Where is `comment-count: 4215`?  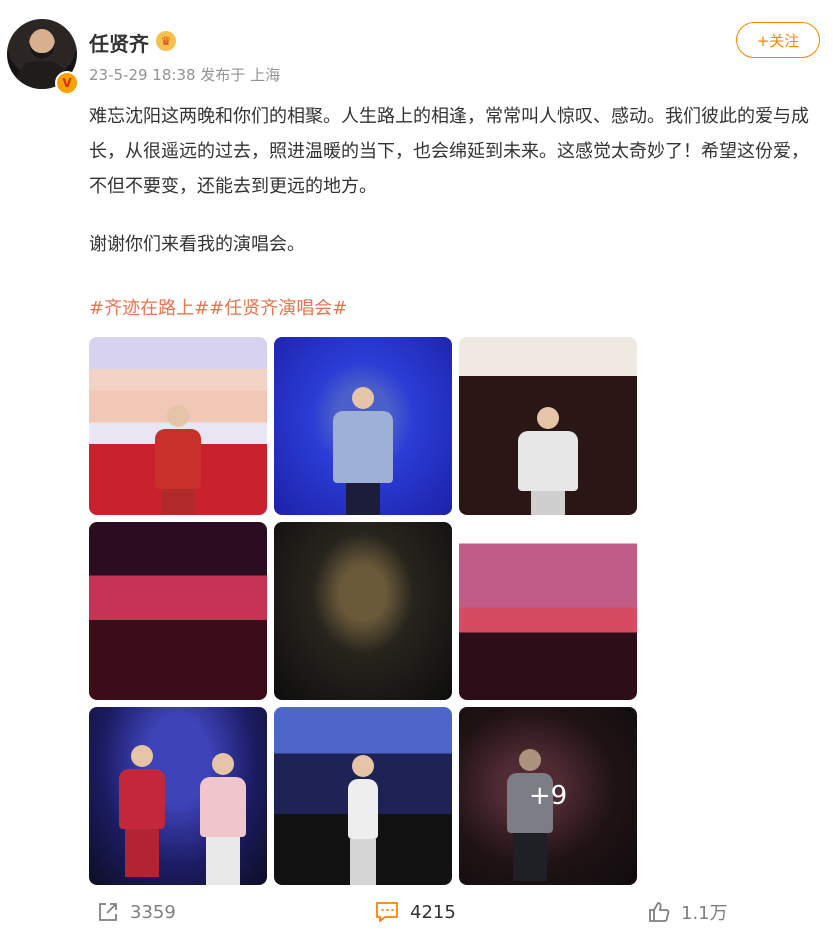
comment-count: 4215 is located at coordinates (433, 912).